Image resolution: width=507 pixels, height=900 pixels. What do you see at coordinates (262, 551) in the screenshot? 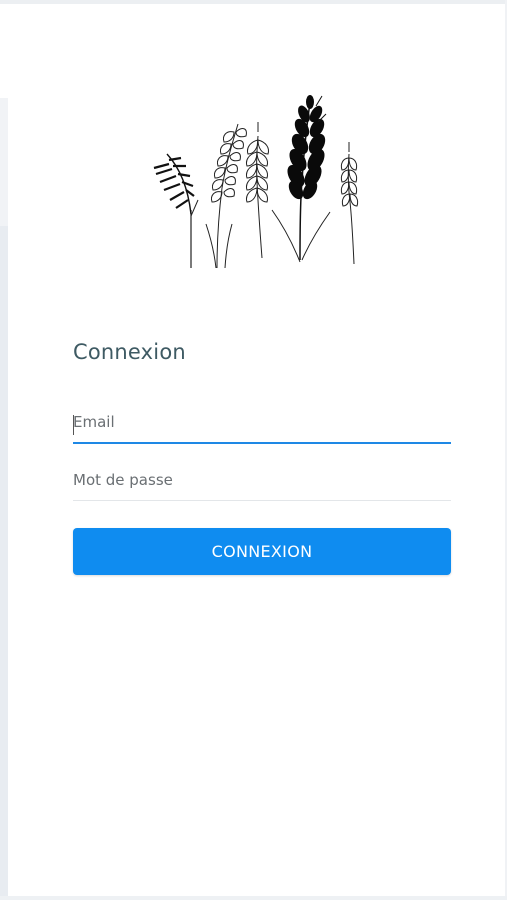
I see `login-button: CONNEXION` at bounding box center [262, 551].